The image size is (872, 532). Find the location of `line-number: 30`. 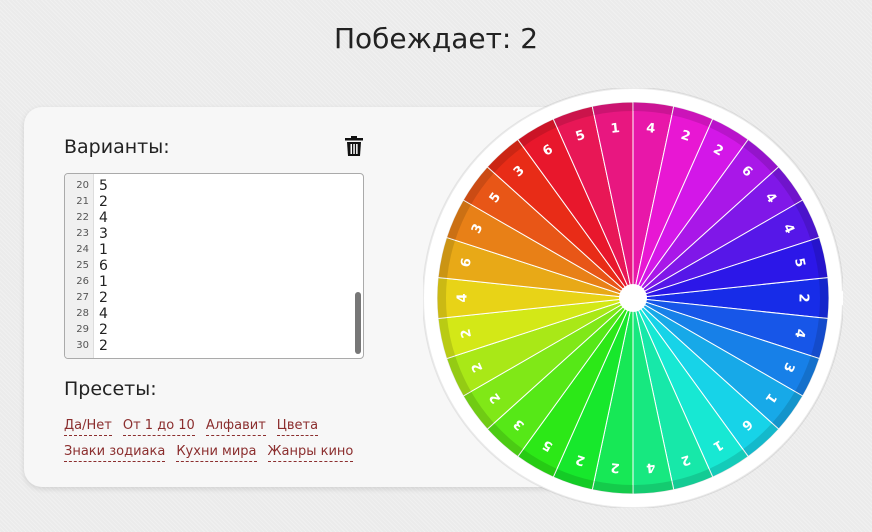

line-number: 30 is located at coordinates (82, 345).